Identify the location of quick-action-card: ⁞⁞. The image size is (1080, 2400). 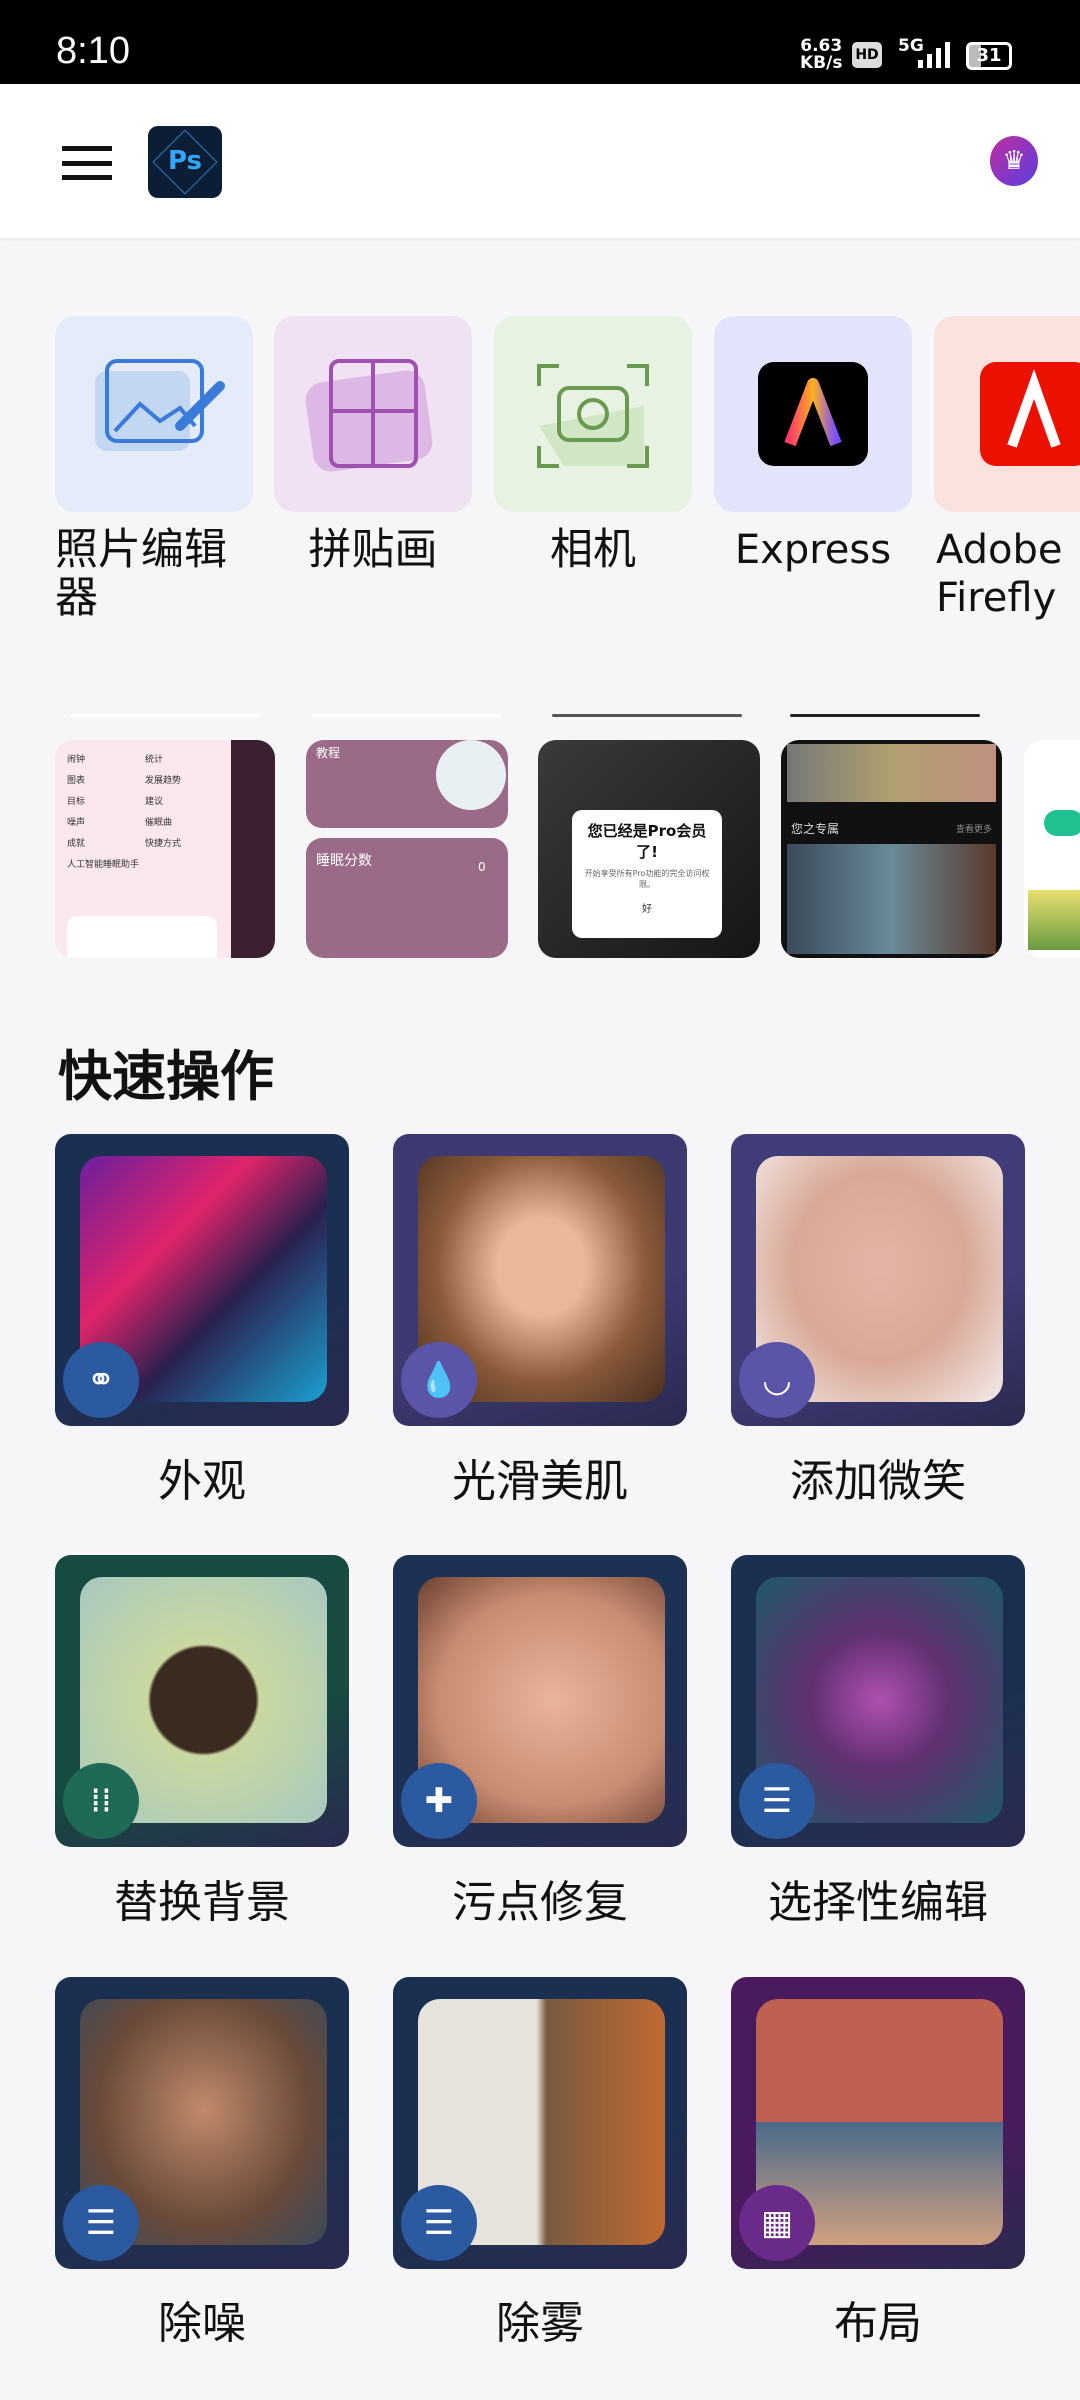
(202, 1701).